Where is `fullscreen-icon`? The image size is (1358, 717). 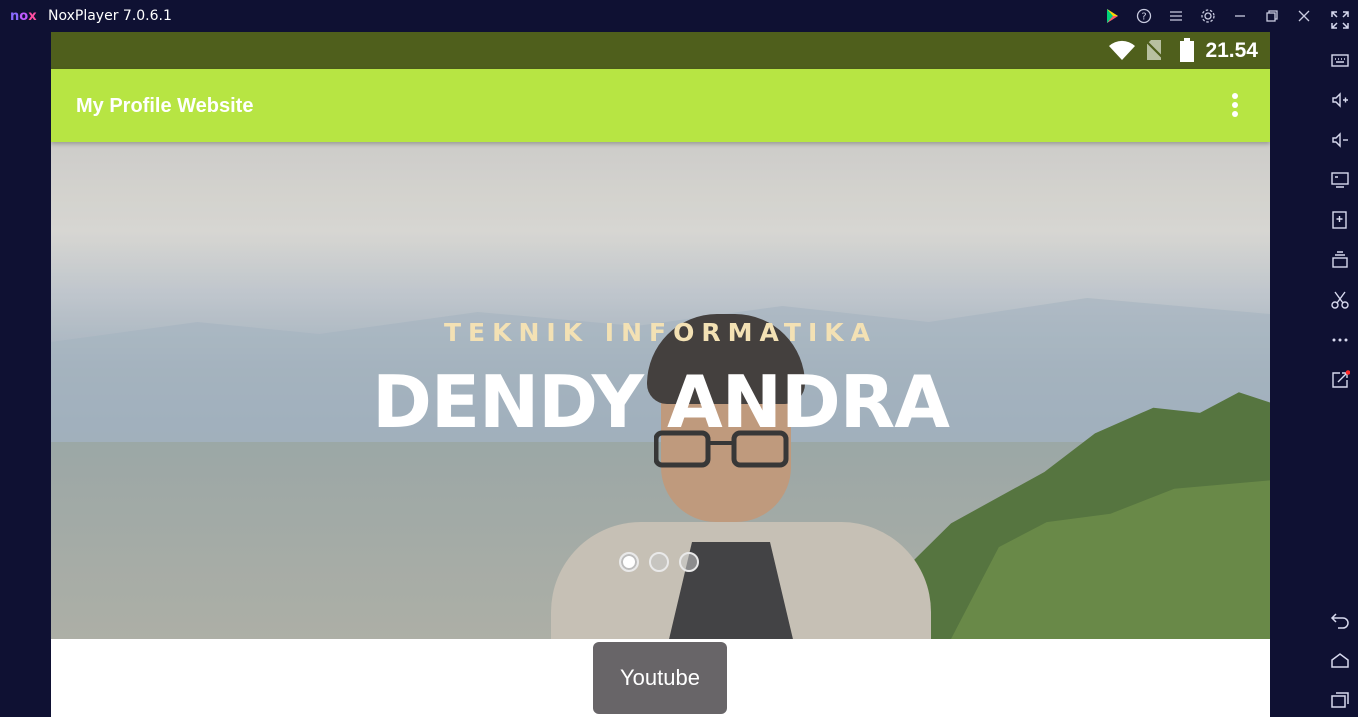 fullscreen-icon is located at coordinates (1340, 20).